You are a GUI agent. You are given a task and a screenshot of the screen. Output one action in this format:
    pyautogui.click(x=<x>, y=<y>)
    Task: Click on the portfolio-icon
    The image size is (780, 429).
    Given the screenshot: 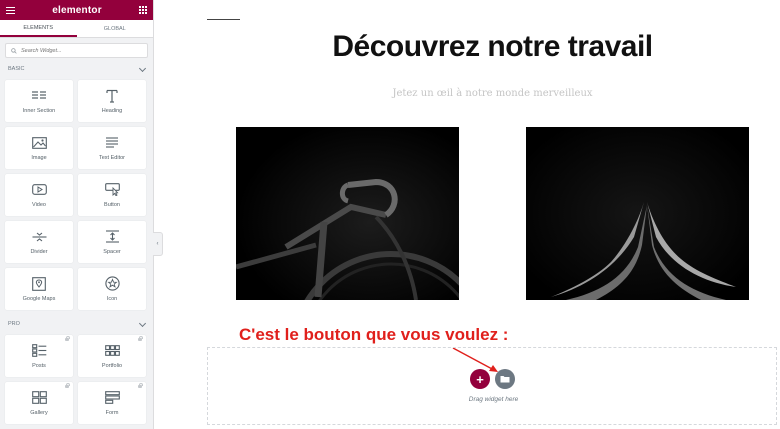 What is the action you would take?
    pyautogui.click(x=112, y=351)
    